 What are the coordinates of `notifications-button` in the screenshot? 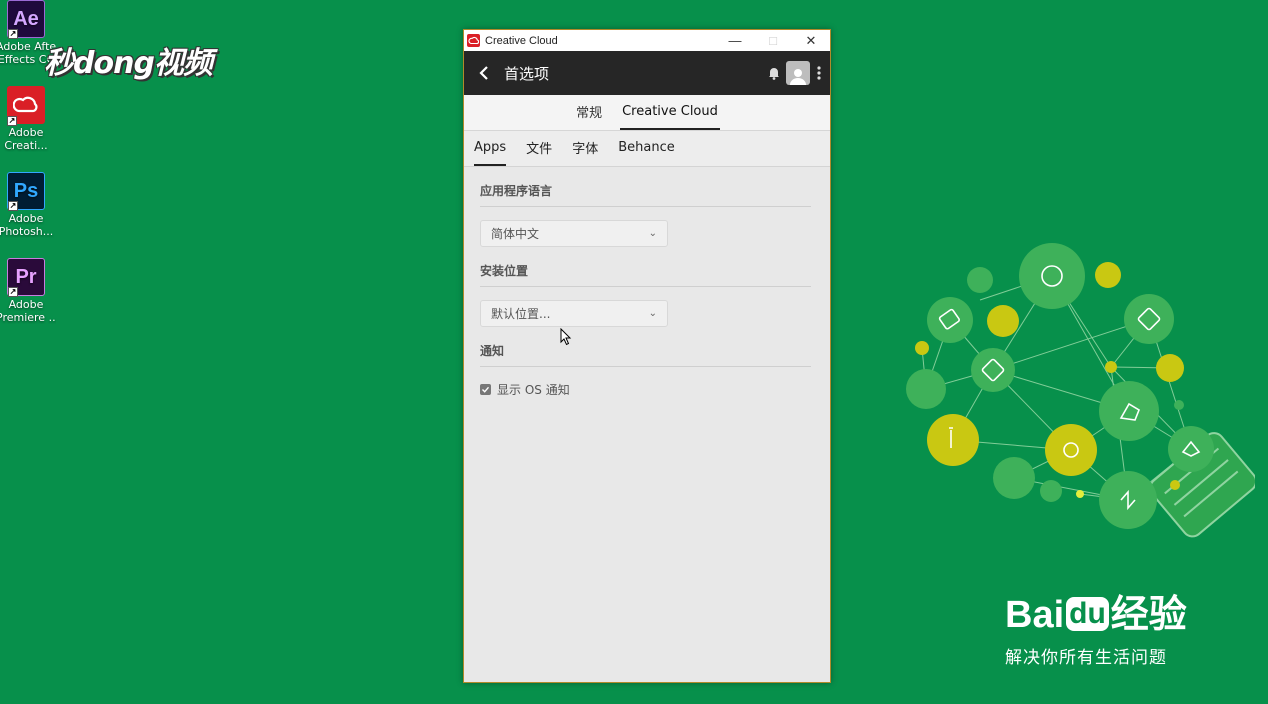 It's located at (774, 73).